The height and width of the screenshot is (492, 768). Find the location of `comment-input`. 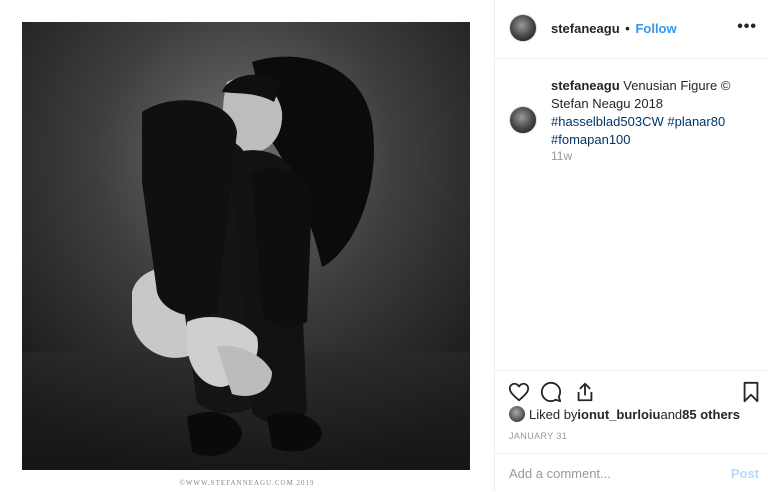

comment-input is located at coordinates (609, 473).